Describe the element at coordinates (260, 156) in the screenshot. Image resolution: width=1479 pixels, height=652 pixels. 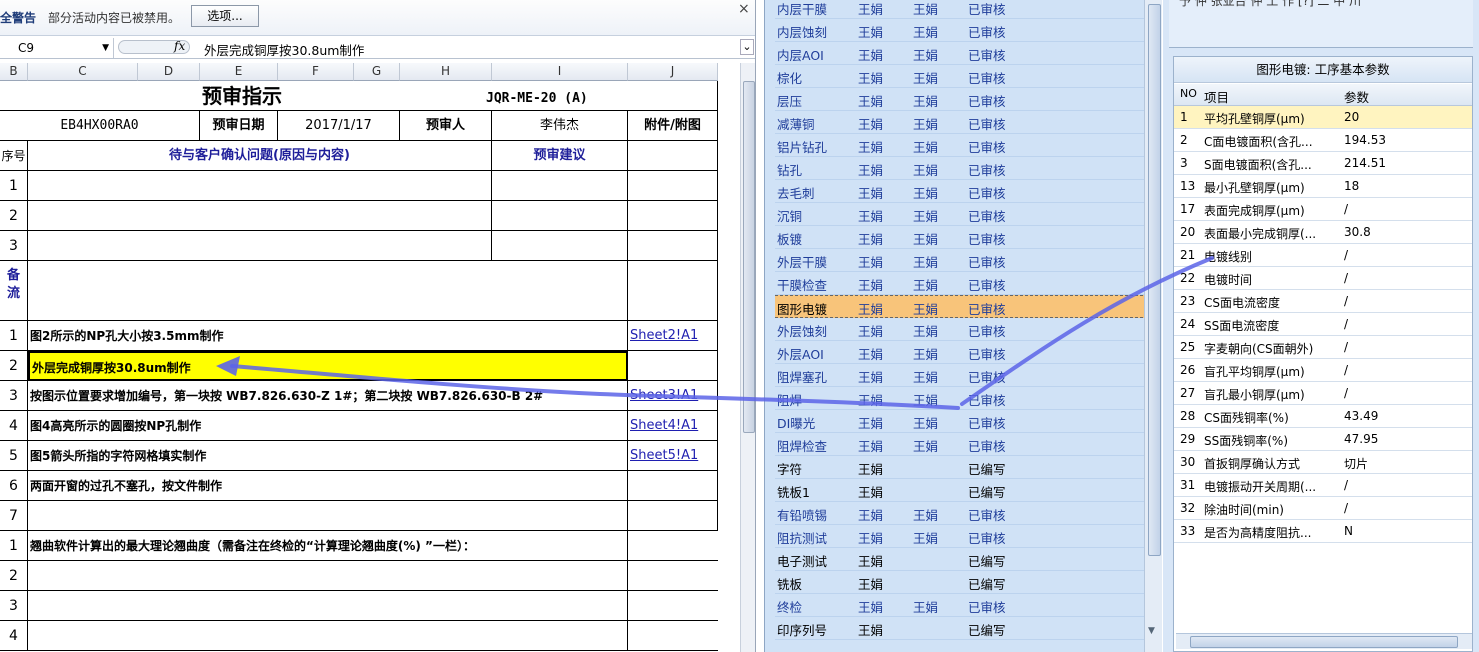
I see `issue-header: 待与客户确认问题(原因与内容)` at that location.